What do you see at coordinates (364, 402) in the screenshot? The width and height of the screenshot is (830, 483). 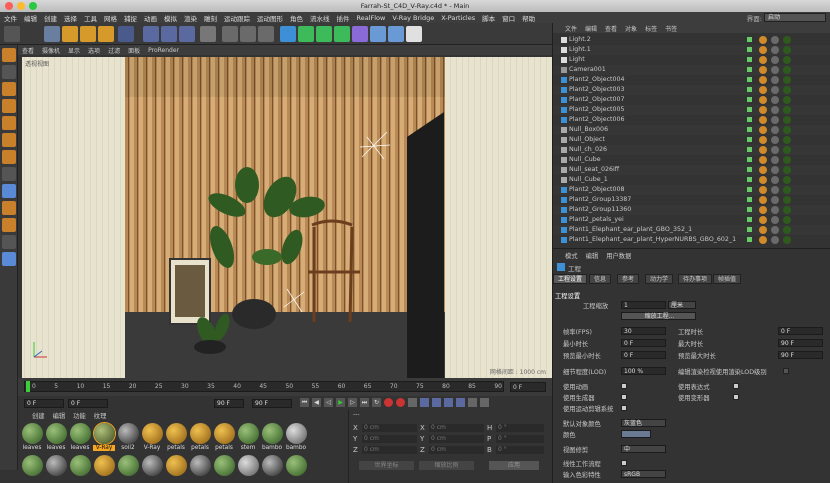 I see `go-end-icon: ⏭` at bounding box center [364, 402].